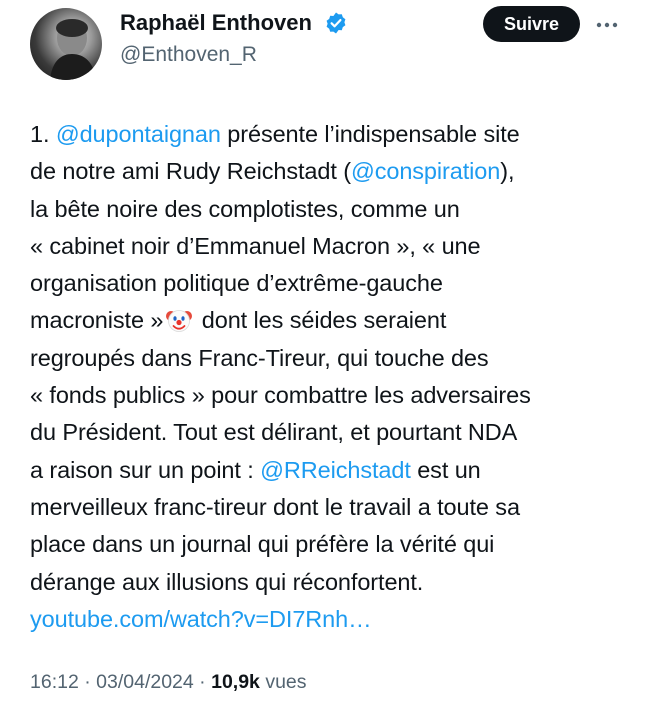 The image size is (650, 708). I want to click on tweet-text-segment: 1., so click(43, 134).